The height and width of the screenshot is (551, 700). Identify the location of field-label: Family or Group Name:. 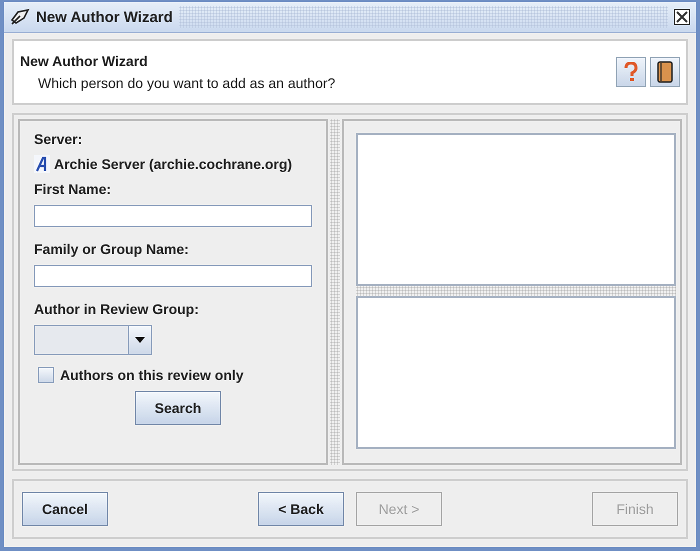
(112, 249).